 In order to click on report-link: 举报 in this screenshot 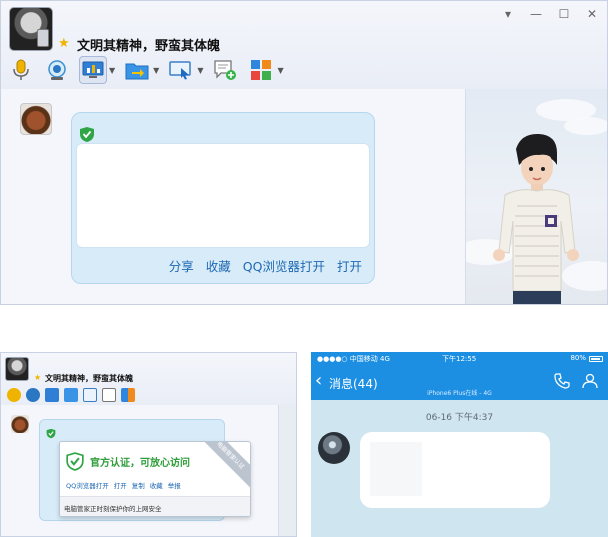, I will do `click(174, 485)`.